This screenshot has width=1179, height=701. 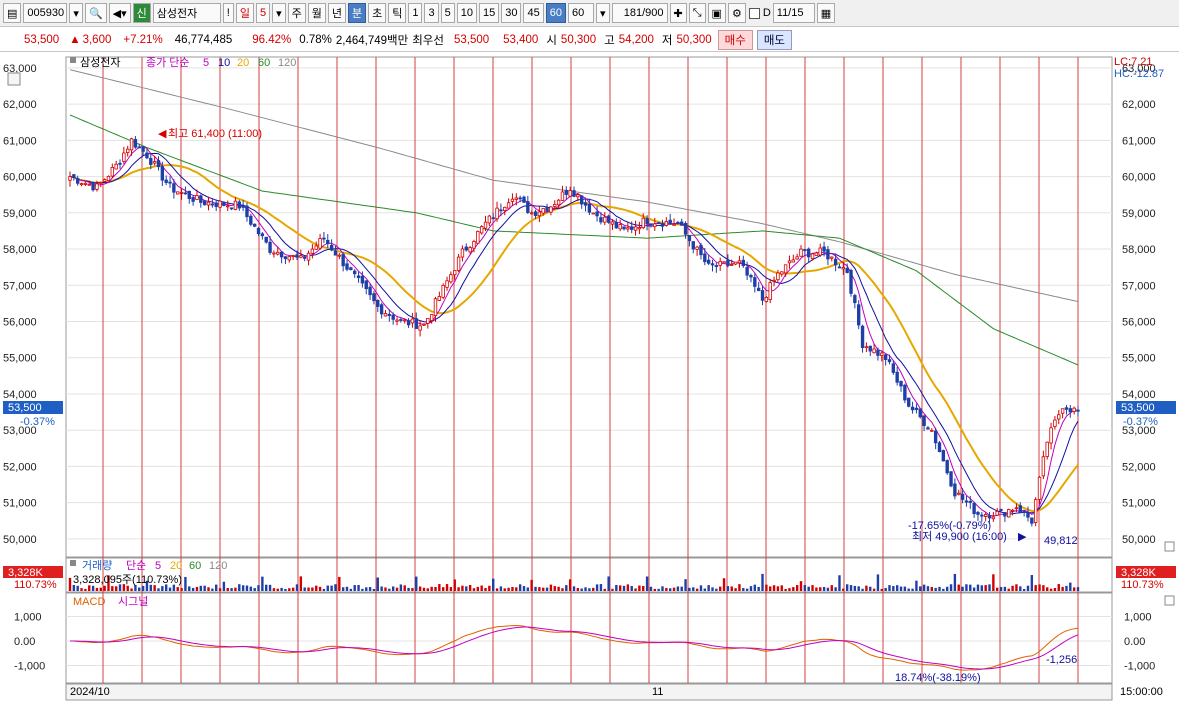 I want to click on interval-45-button: 45, so click(x=533, y=13).